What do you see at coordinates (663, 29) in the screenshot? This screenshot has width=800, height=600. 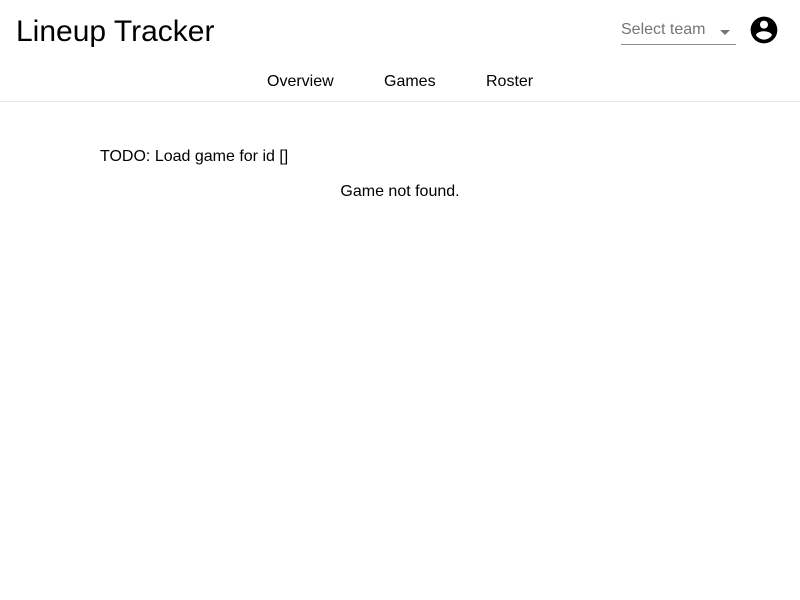 I see `team-select-placeholder: Select team` at bounding box center [663, 29].